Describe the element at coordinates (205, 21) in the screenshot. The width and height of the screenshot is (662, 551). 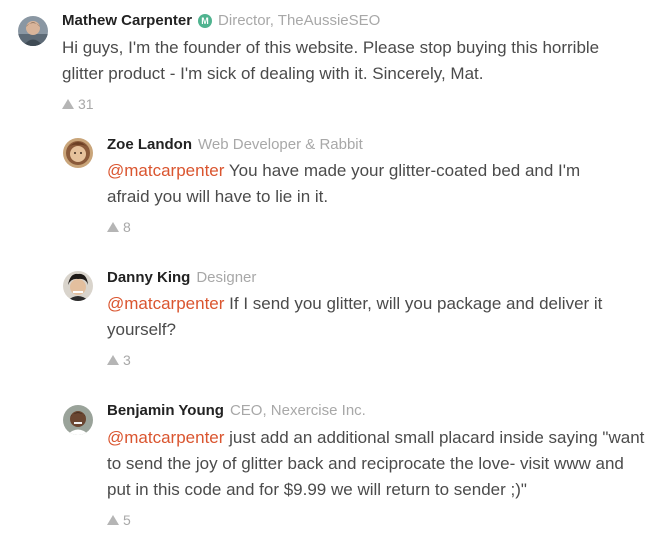
I see `maker-badge: M` at that location.